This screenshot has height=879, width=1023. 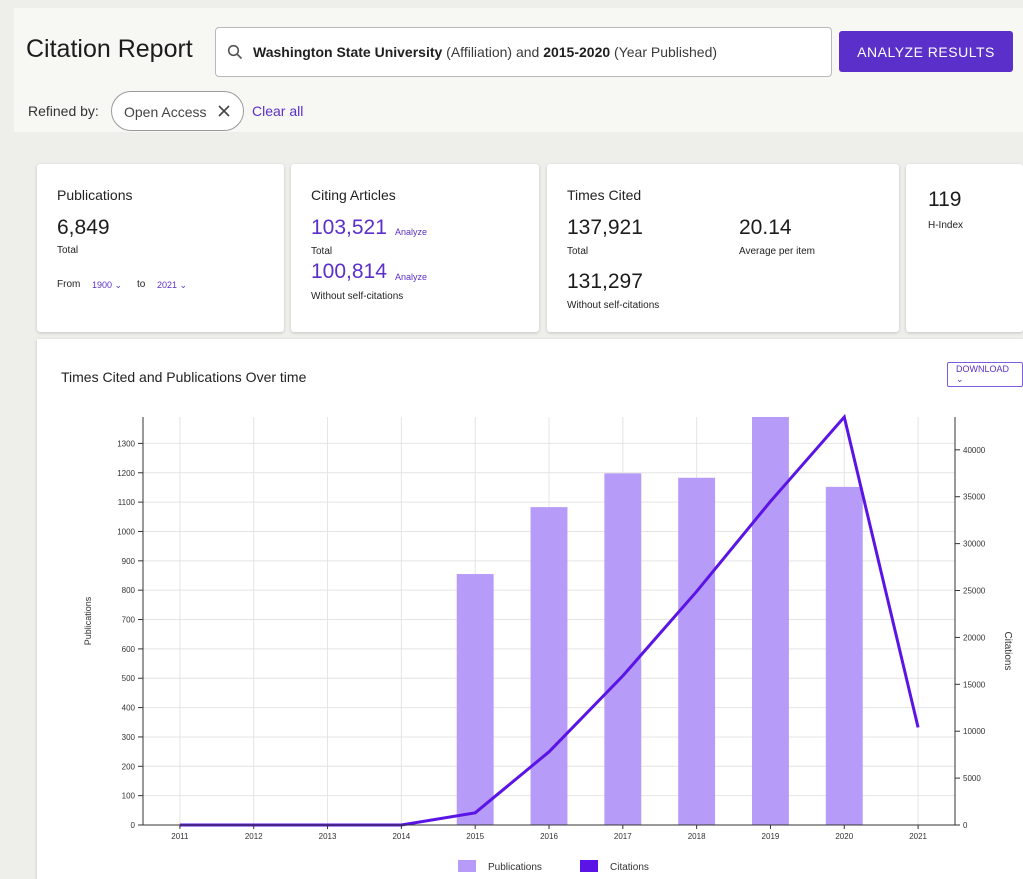 What do you see at coordinates (604, 195) in the screenshot?
I see `times-cited-label: Times Cited` at bounding box center [604, 195].